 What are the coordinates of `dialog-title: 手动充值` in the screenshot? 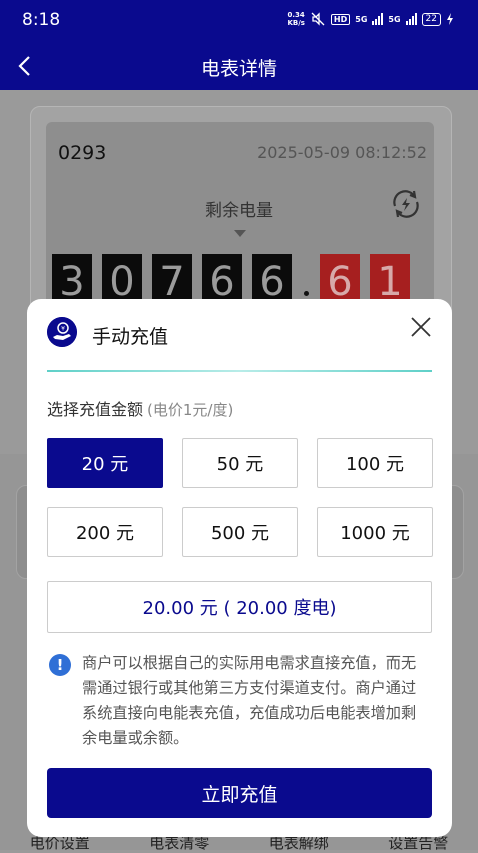 It's located at (130, 337).